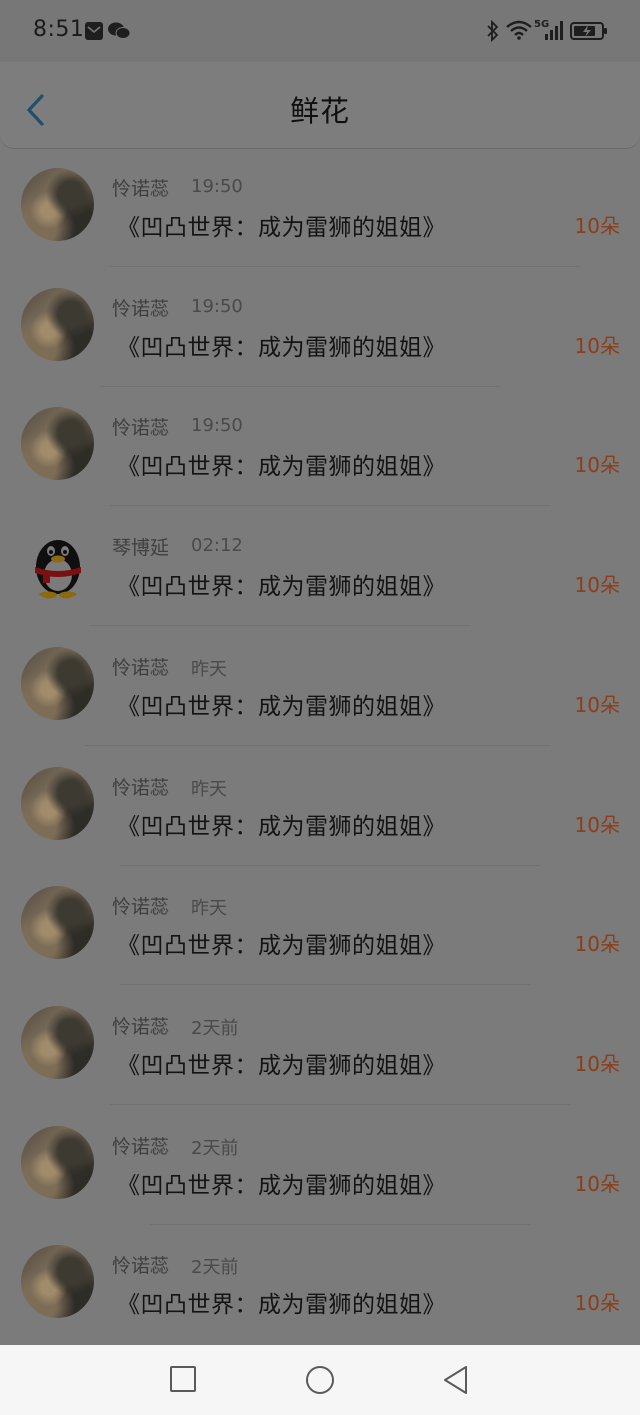 The image size is (640, 1415). Describe the element at coordinates (59, 29) in the screenshot. I see `status-time: 8:51` at that location.